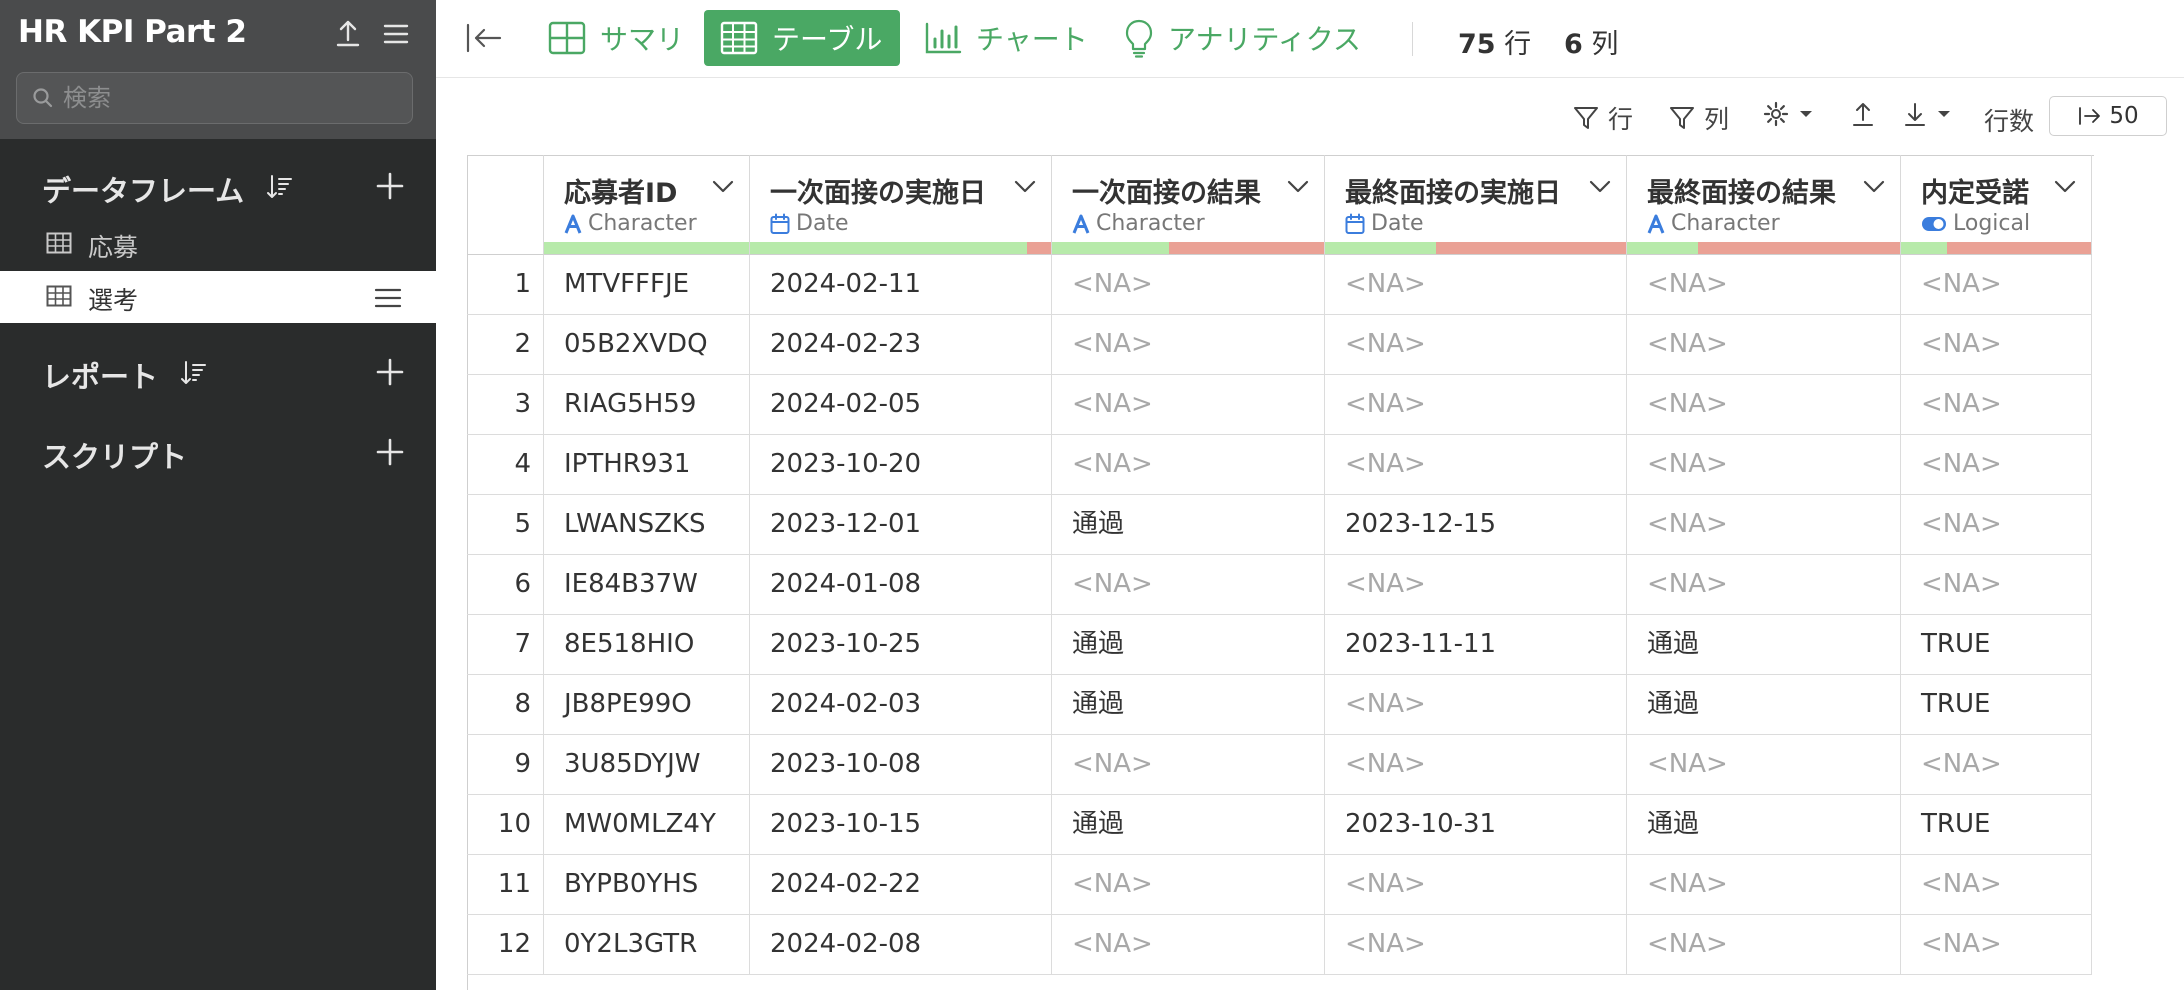 This screenshot has width=2184, height=990. I want to click on add-report-icon, so click(390, 374).